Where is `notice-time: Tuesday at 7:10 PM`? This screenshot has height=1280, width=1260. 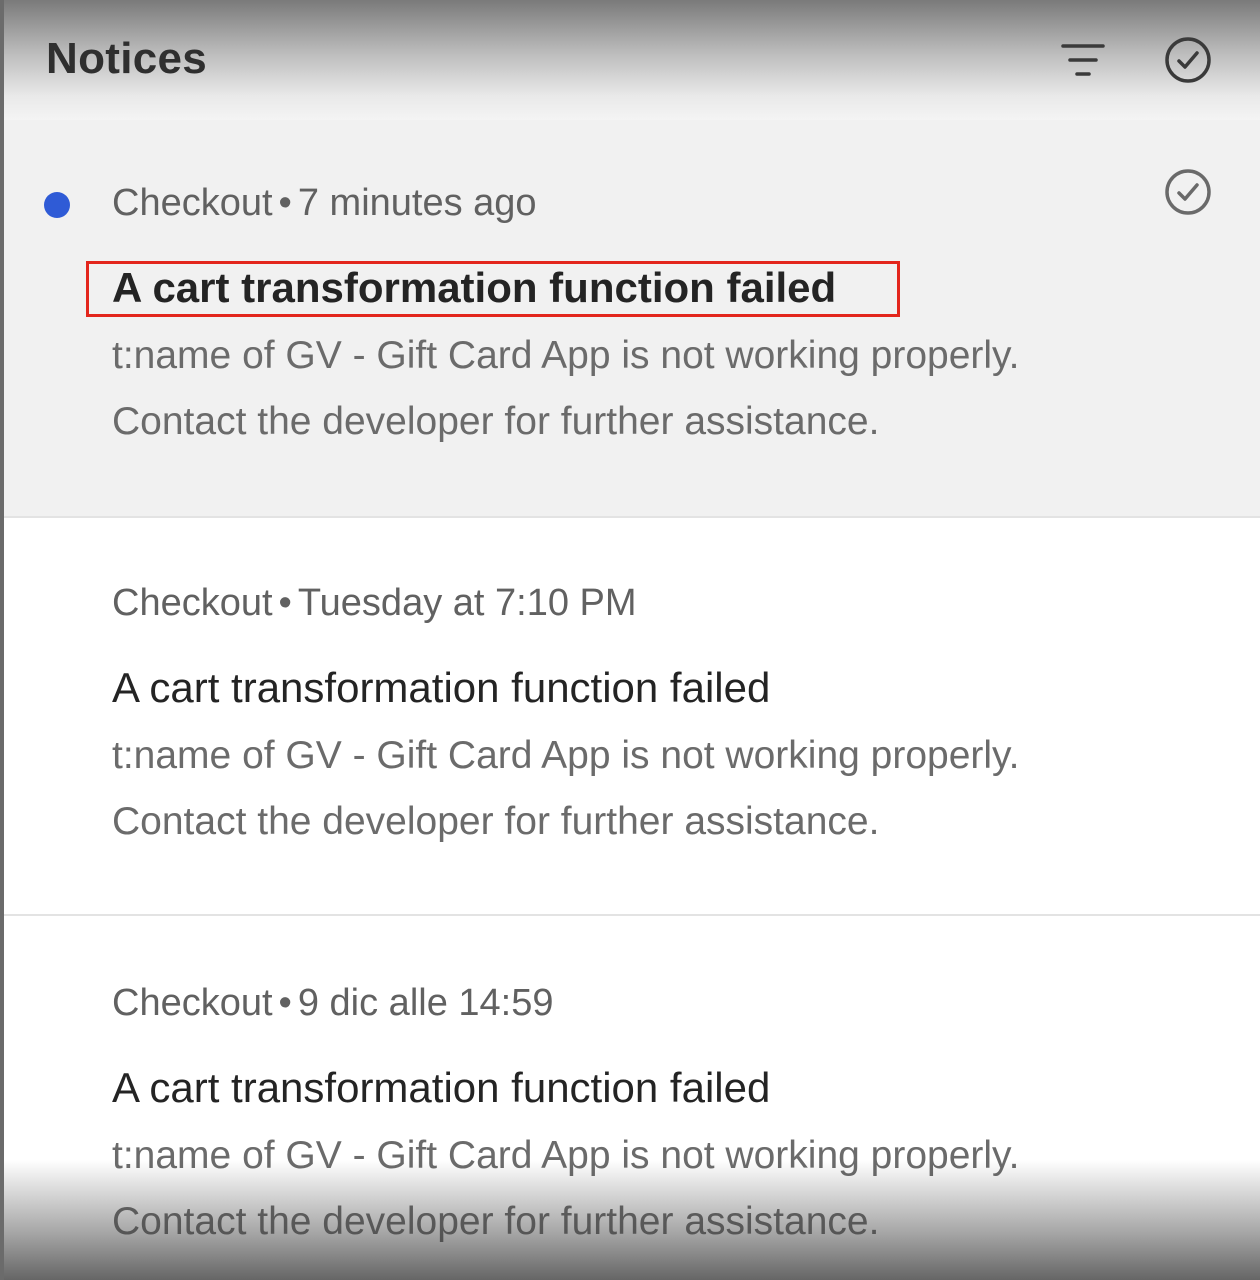 notice-time: Tuesday at 7:10 PM is located at coordinates (467, 603).